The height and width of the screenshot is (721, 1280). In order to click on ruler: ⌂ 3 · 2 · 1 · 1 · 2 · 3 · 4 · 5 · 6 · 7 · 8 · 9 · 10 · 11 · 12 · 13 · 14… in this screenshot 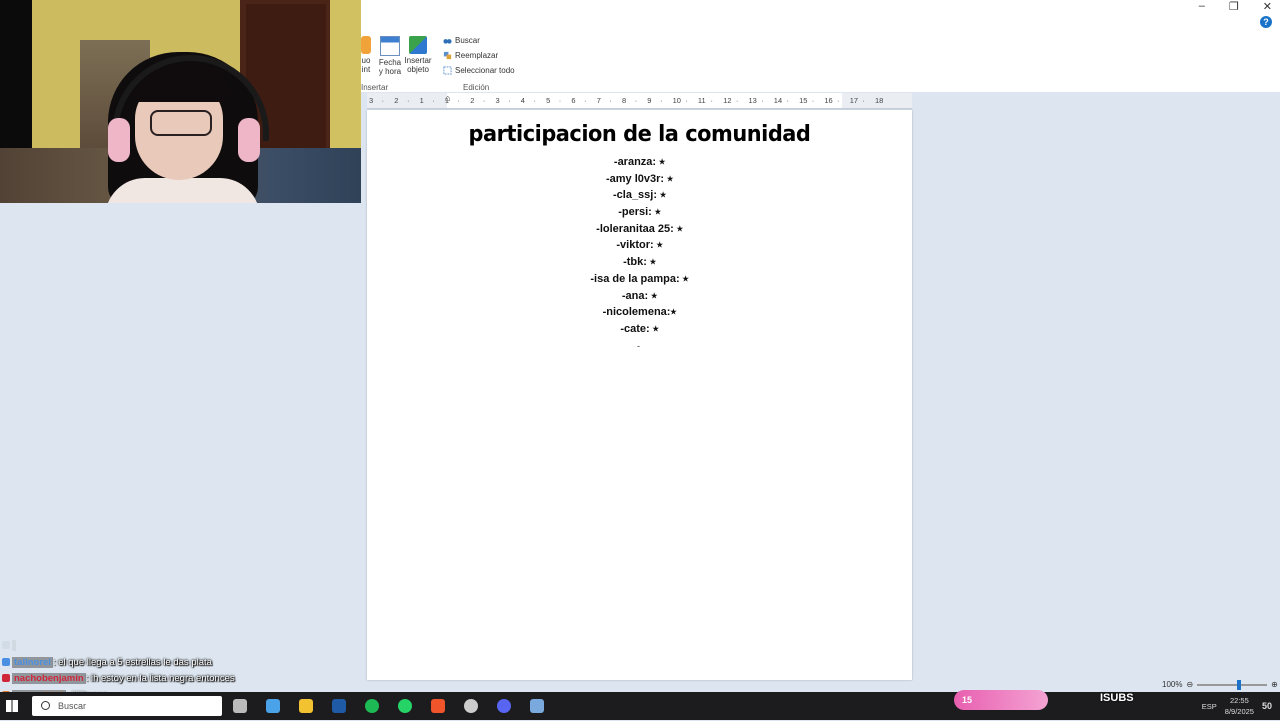, I will do `click(639, 101)`.